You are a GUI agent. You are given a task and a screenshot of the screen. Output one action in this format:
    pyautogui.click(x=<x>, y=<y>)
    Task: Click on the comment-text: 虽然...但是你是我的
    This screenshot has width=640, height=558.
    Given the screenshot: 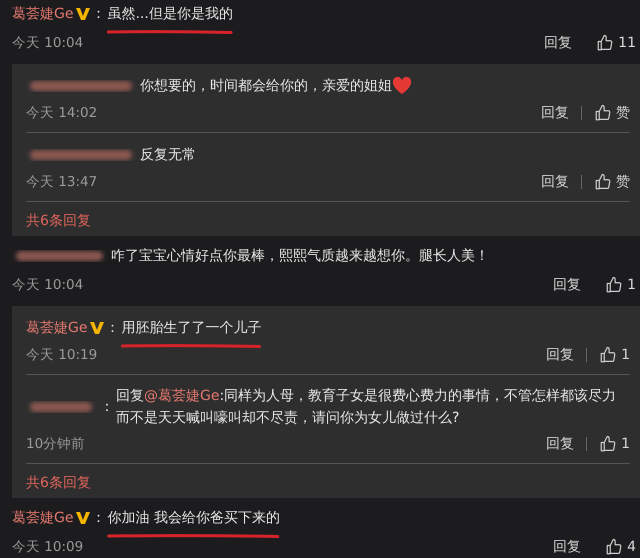 What is the action you would take?
    pyautogui.click(x=170, y=14)
    